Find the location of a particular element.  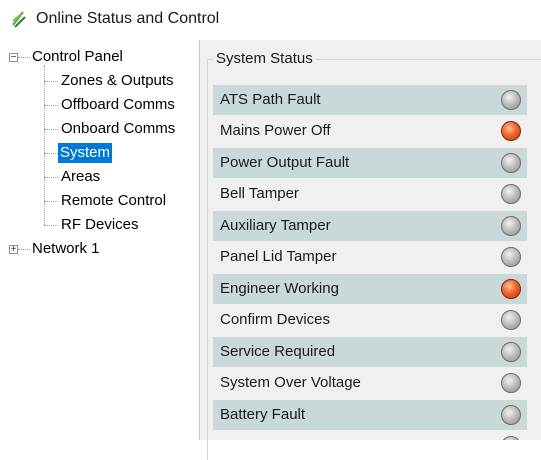

tree-label: Areas is located at coordinates (81, 176).